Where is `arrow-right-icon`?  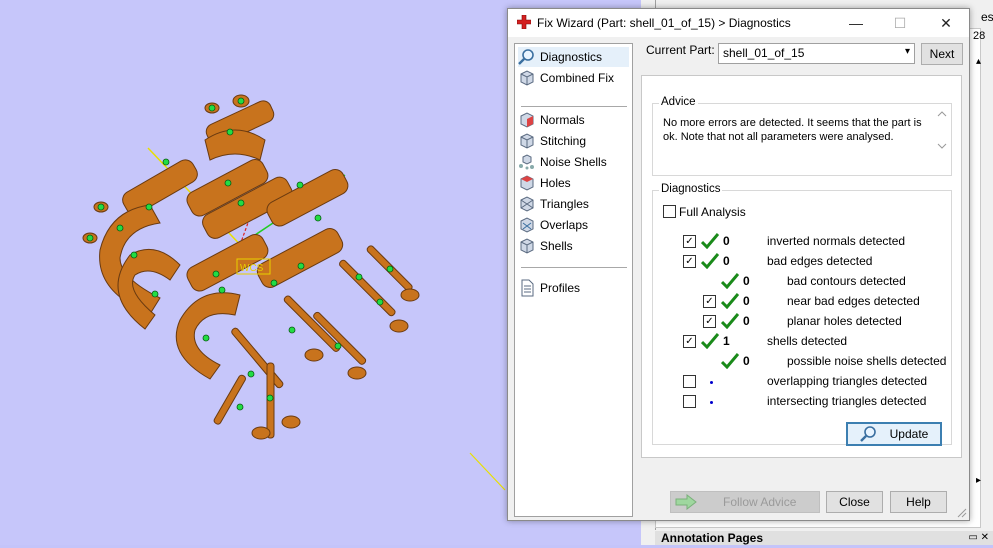
arrow-right-icon is located at coordinates (686, 502).